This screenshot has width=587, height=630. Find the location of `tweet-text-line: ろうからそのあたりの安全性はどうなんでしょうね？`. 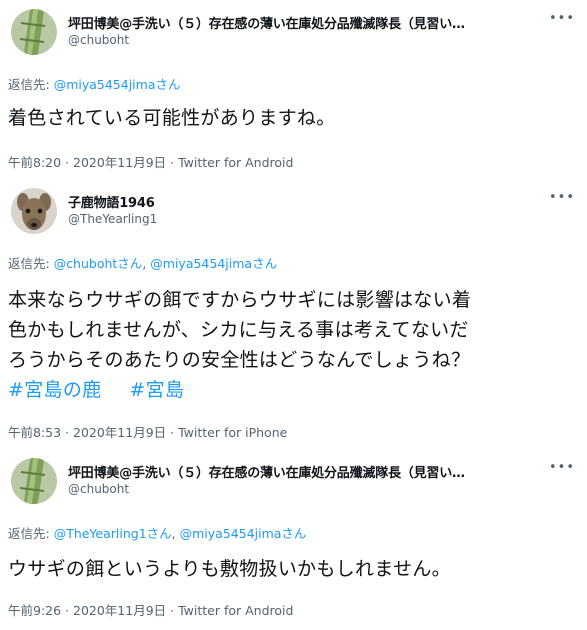

tweet-text-line: ろうからそのあたりの安全性はどうなんでしょうね？ is located at coordinates (239, 360).